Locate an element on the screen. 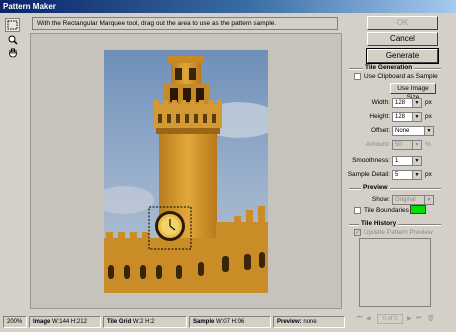  preview-status: Preview: none is located at coordinates (309, 322).